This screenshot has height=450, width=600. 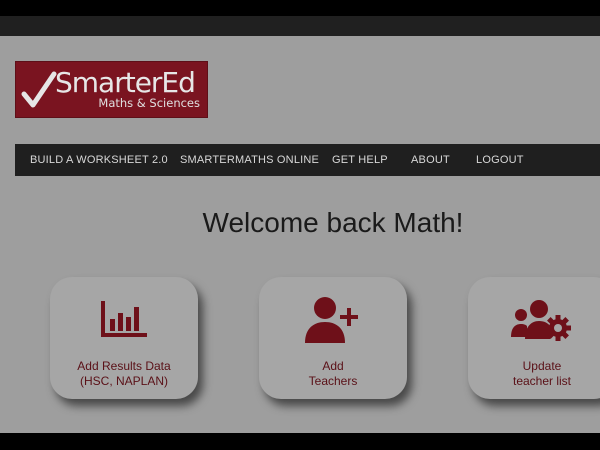 What do you see at coordinates (124, 319) in the screenshot?
I see `bar-chart-icon` at bounding box center [124, 319].